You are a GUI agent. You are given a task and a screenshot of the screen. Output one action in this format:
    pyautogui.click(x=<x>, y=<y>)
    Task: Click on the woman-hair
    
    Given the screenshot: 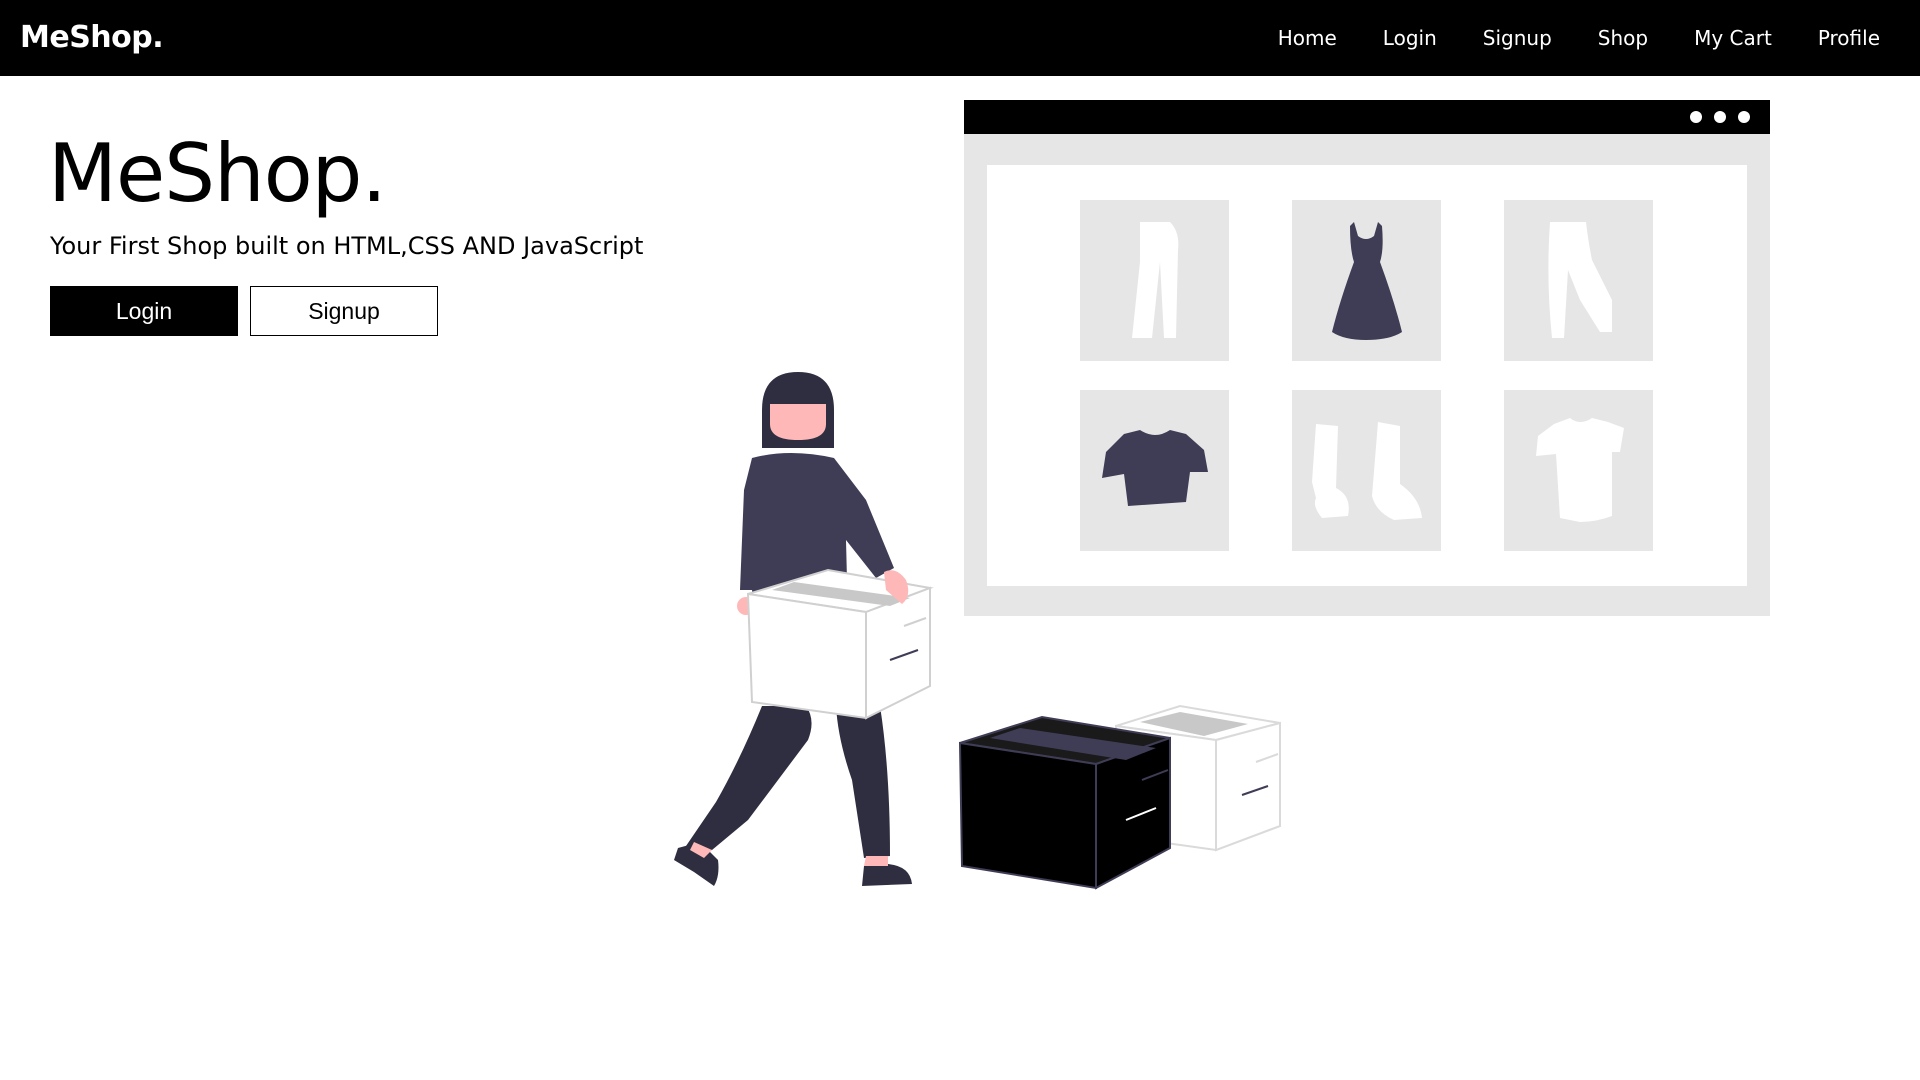 What is the action you would take?
    pyautogui.click(x=798, y=410)
    